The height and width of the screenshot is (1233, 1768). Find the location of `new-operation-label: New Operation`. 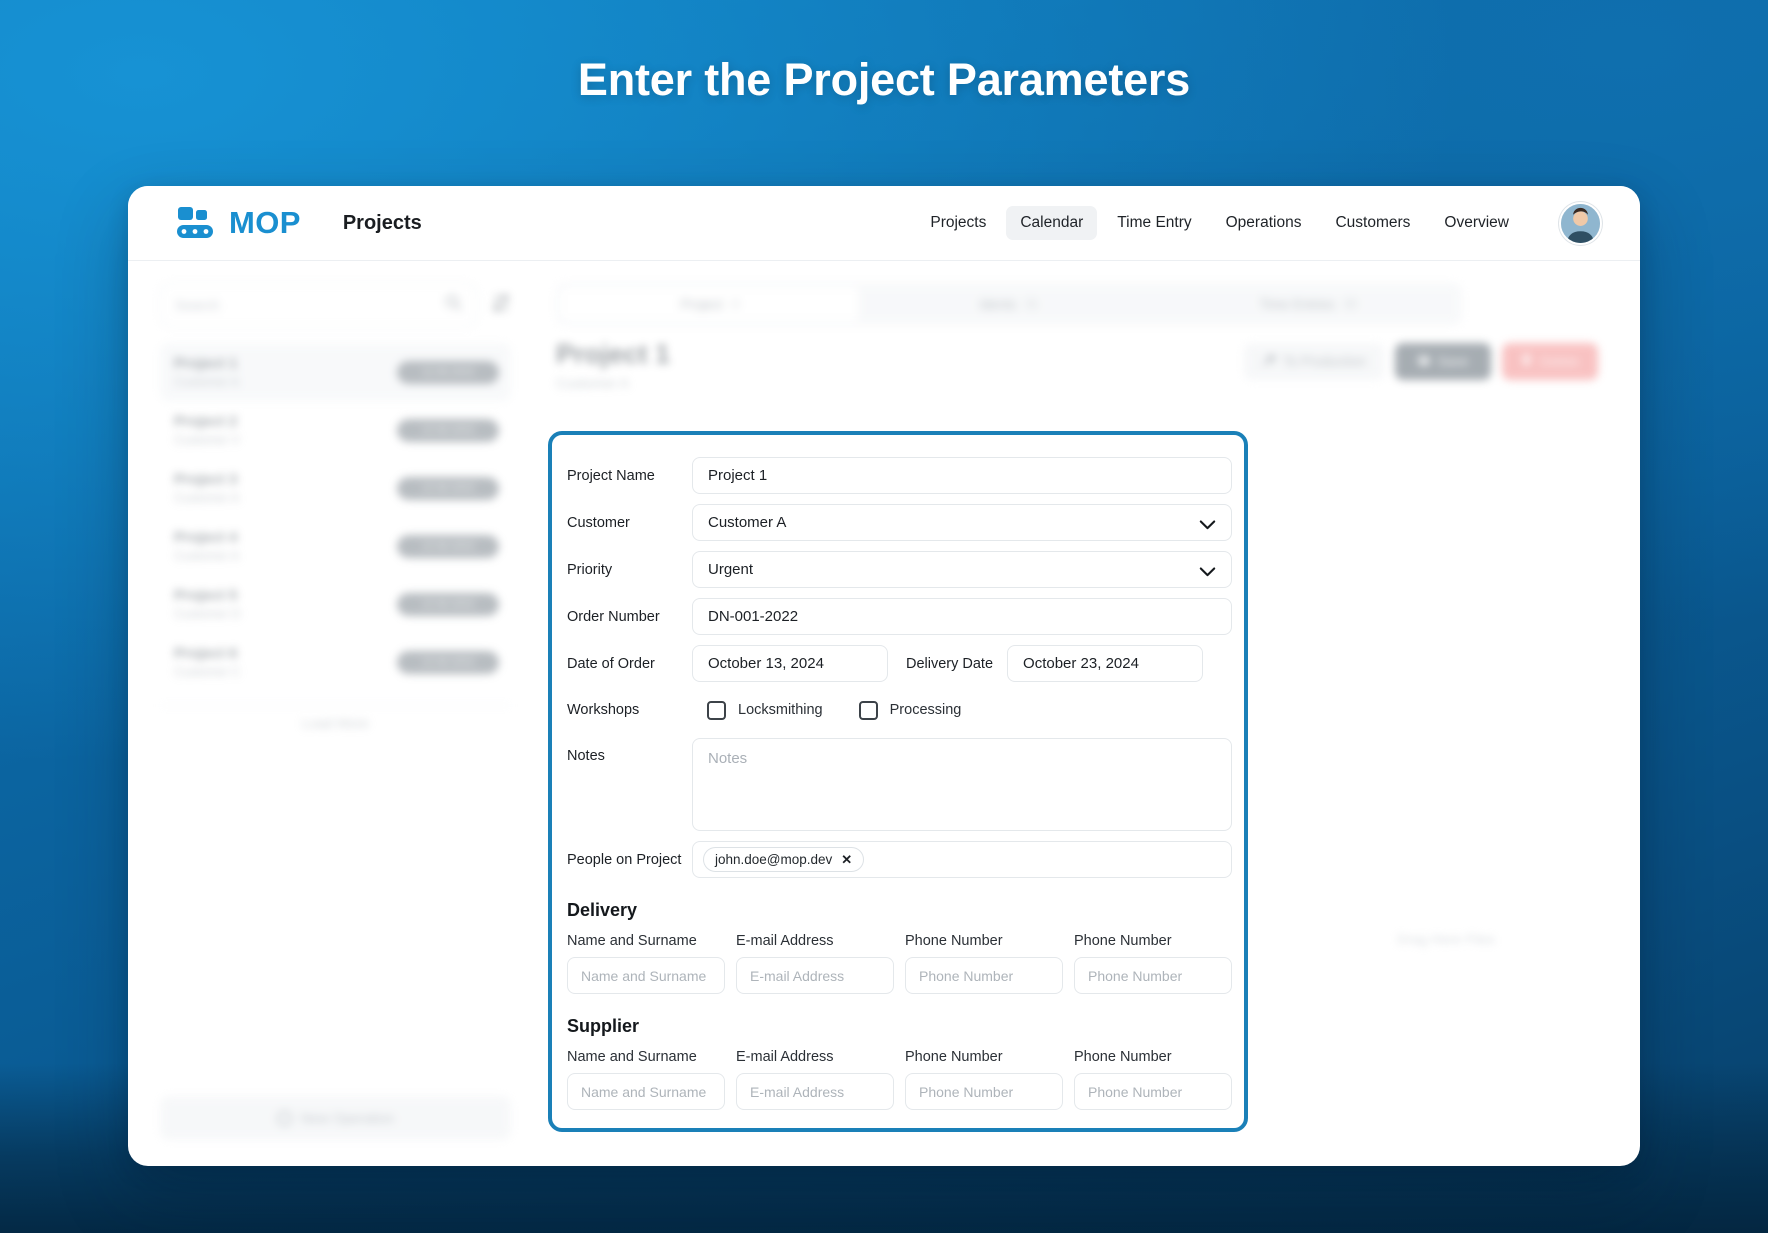

new-operation-label: New Operation is located at coordinates (347, 1118).